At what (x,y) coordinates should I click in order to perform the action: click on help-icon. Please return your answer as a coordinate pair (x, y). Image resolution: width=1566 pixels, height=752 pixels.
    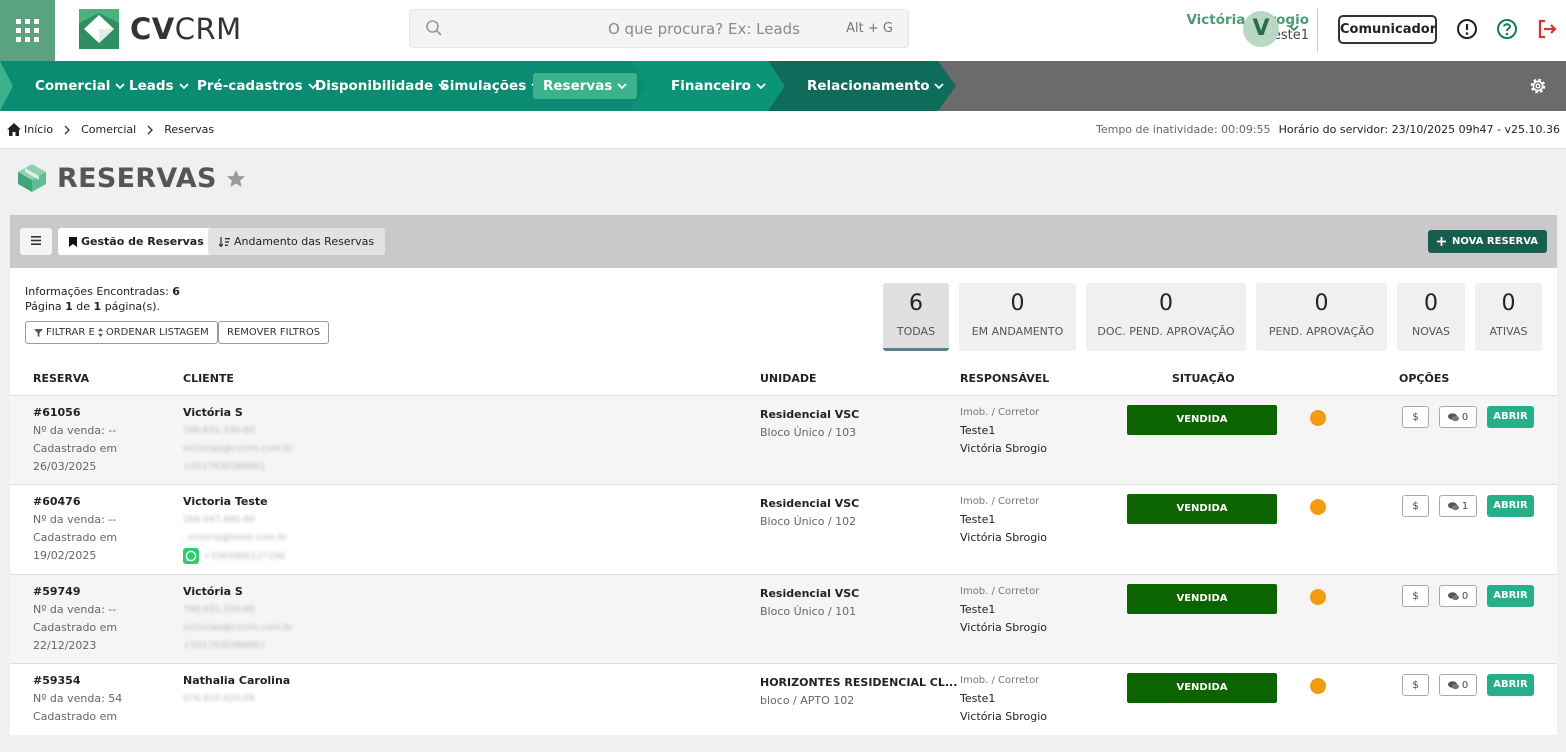
    Looking at the image, I should click on (1507, 29).